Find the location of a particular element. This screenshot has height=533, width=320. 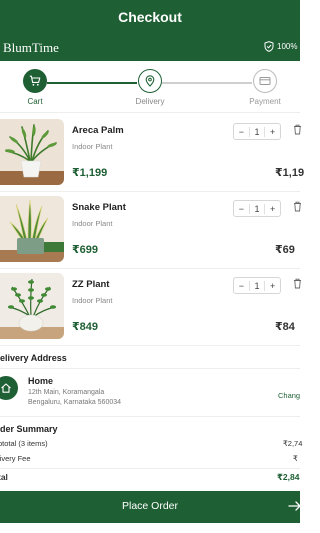

address-line-2: Bengaluru, Karnataka 560034 is located at coordinates (75, 402).